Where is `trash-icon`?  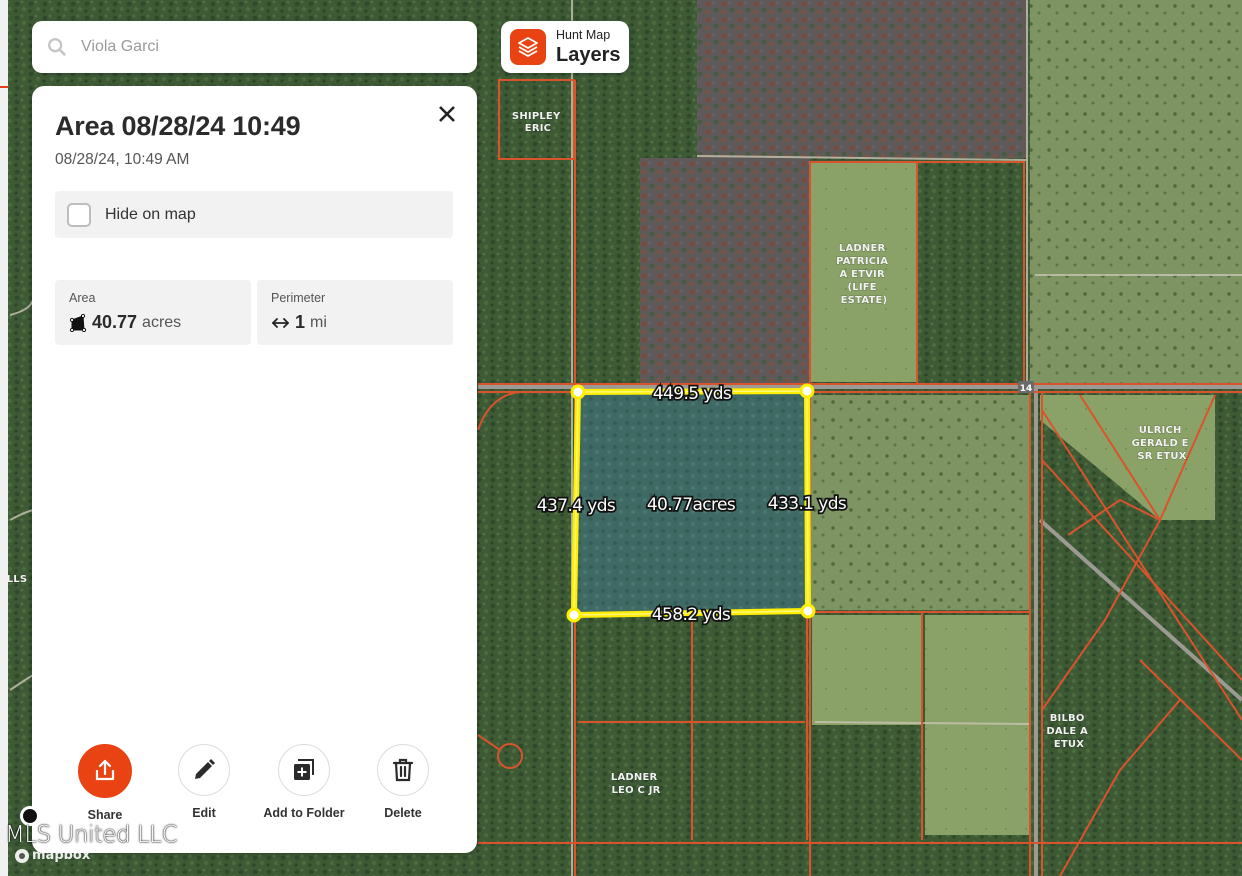
trash-icon is located at coordinates (403, 770).